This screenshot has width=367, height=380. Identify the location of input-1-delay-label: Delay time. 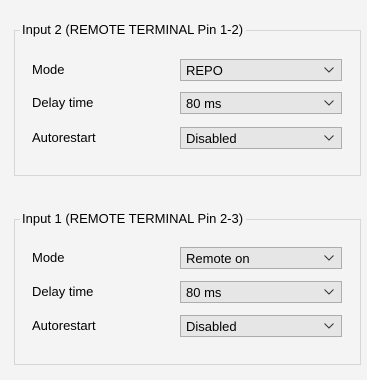
(63, 291).